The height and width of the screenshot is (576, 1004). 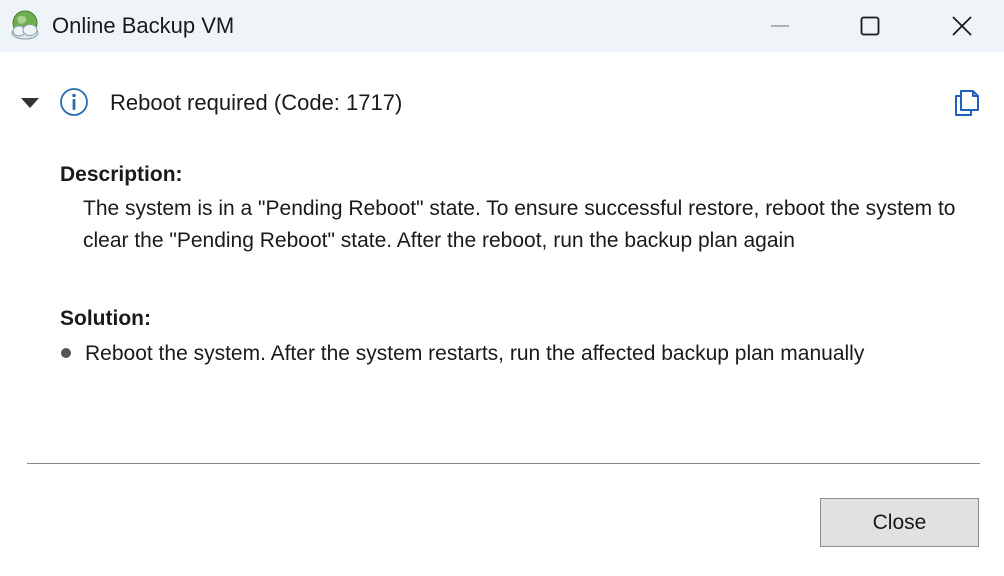 What do you see at coordinates (143, 25) in the screenshot?
I see `window-title: Online Backup VM` at bounding box center [143, 25].